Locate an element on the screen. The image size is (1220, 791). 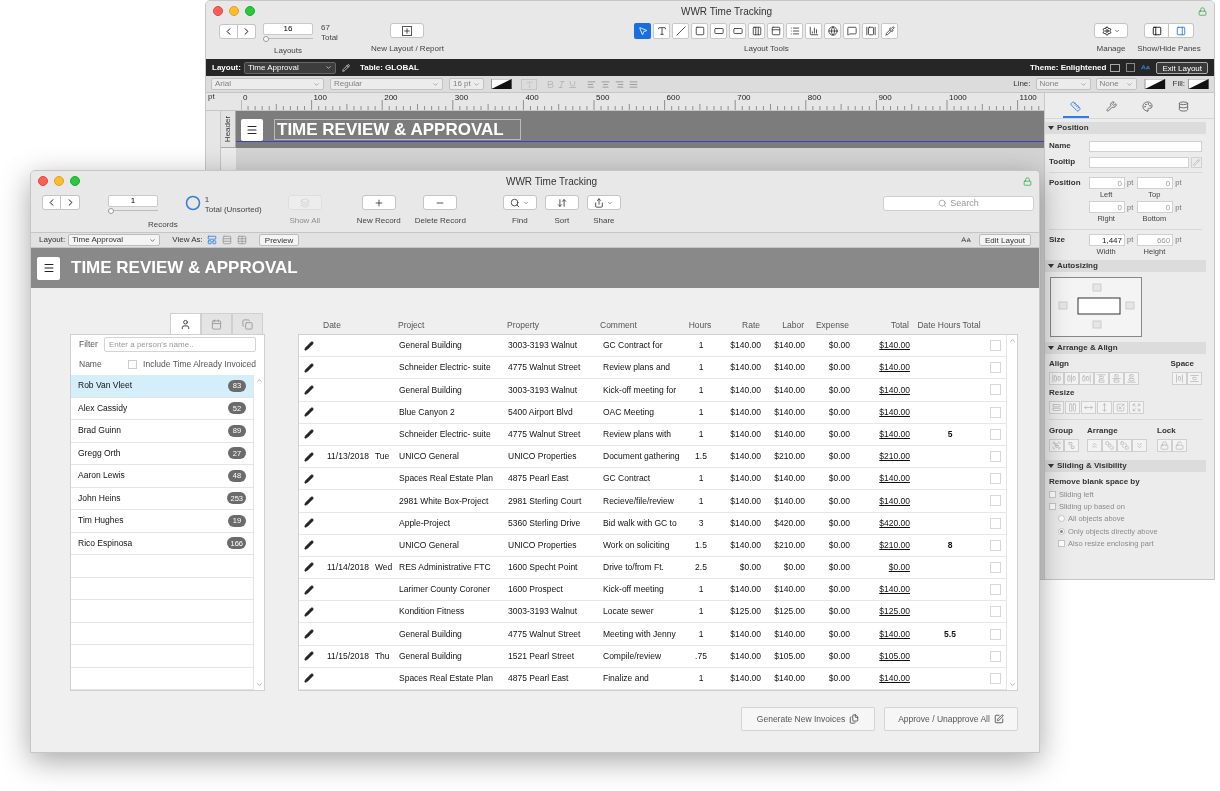
name-field is located at coordinates (1145, 146).